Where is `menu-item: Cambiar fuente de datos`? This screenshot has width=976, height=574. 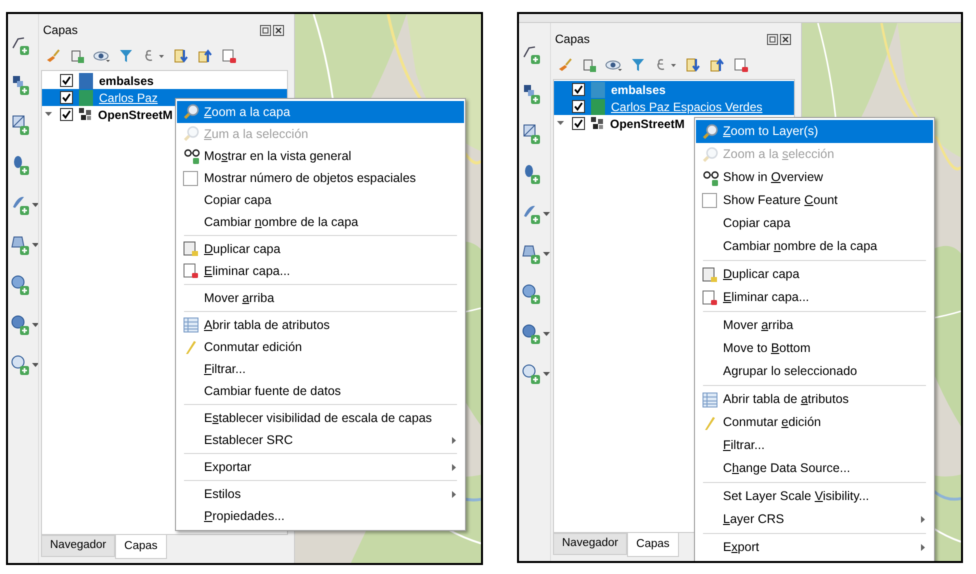
menu-item: Cambiar fuente de datos is located at coordinates (320, 391).